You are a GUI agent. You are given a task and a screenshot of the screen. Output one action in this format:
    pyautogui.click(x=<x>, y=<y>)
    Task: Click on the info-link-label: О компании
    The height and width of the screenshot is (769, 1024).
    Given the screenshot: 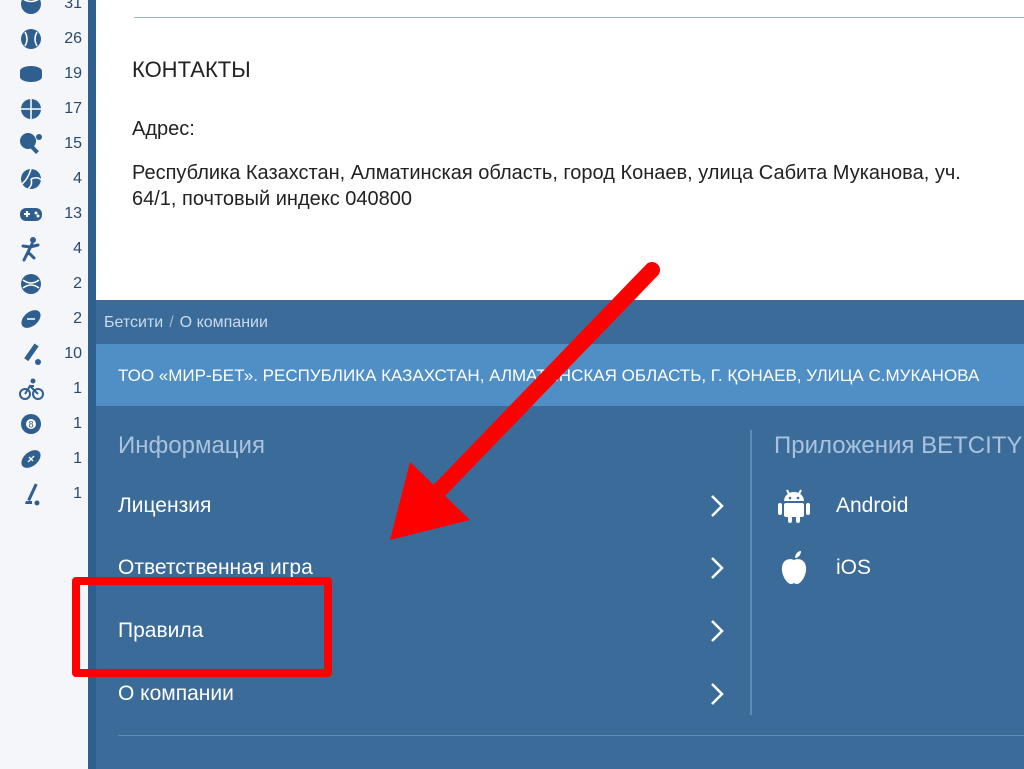 What is the action you would take?
    pyautogui.click(x=176, y=693)
    